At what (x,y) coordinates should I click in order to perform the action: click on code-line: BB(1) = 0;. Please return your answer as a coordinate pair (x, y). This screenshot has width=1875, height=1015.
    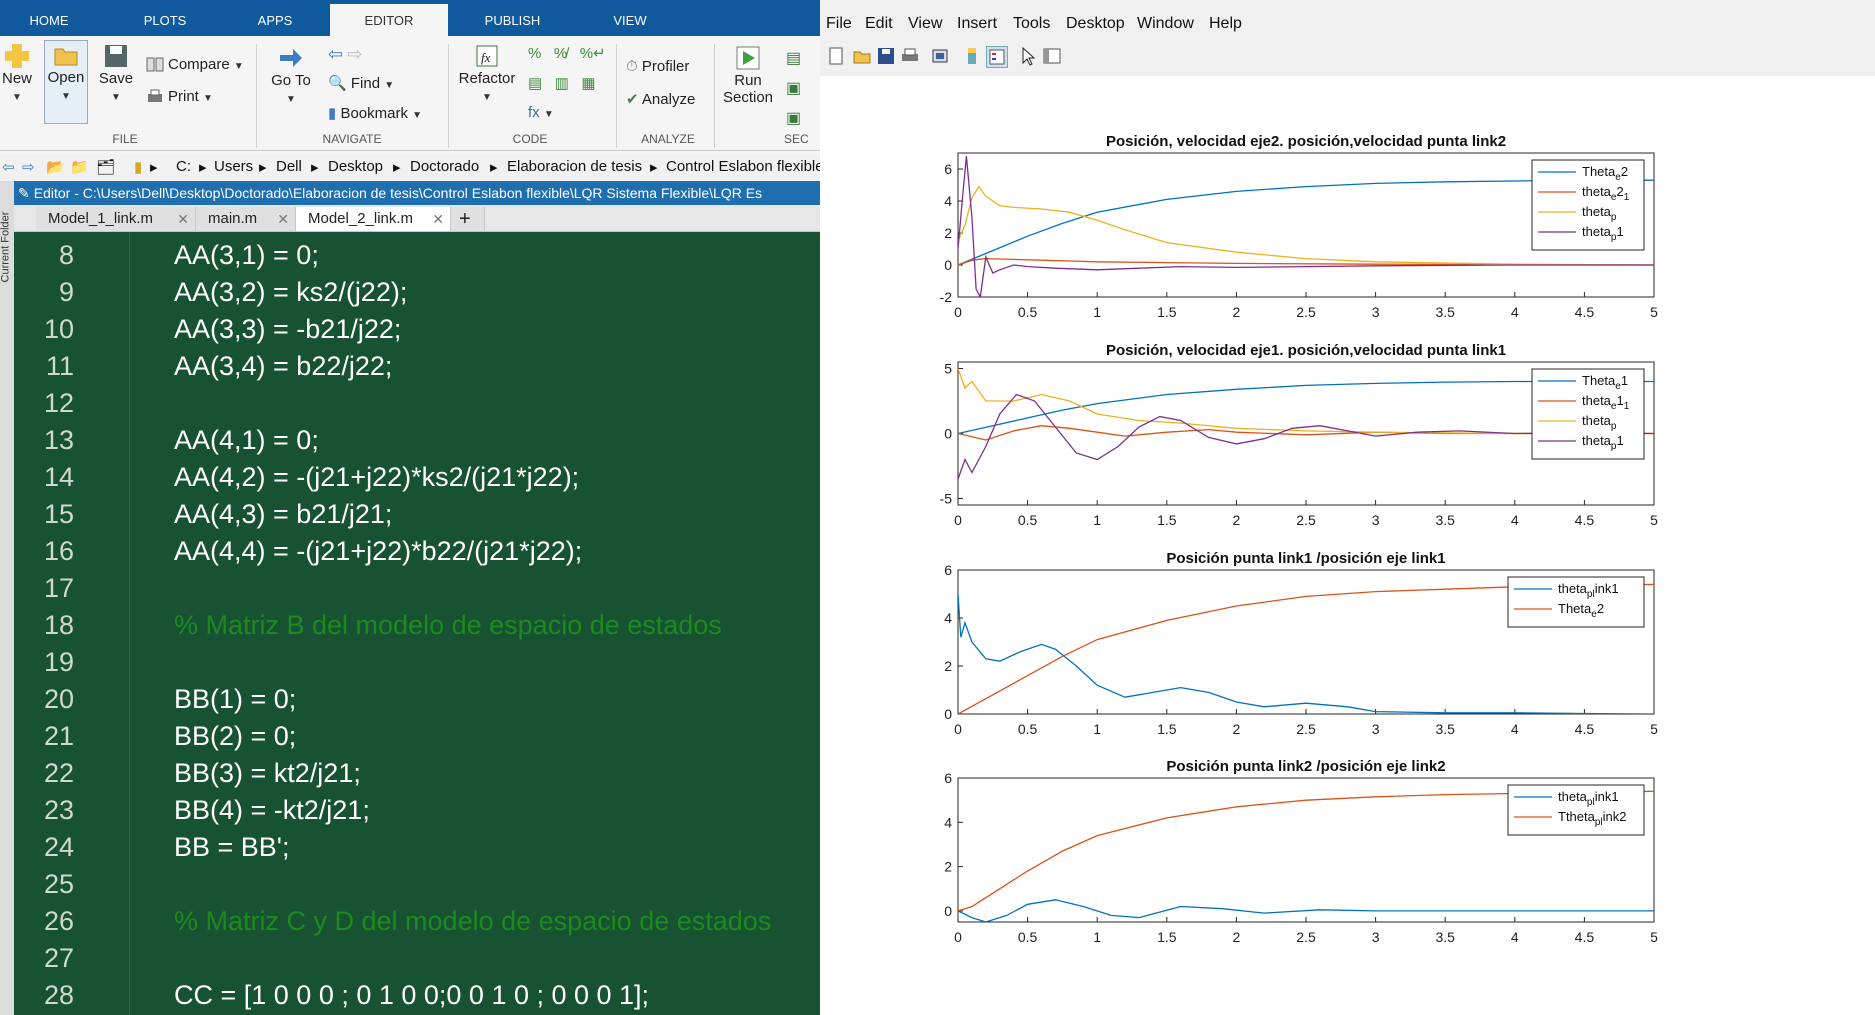
    Looking at the image, I should click on (235, 699).